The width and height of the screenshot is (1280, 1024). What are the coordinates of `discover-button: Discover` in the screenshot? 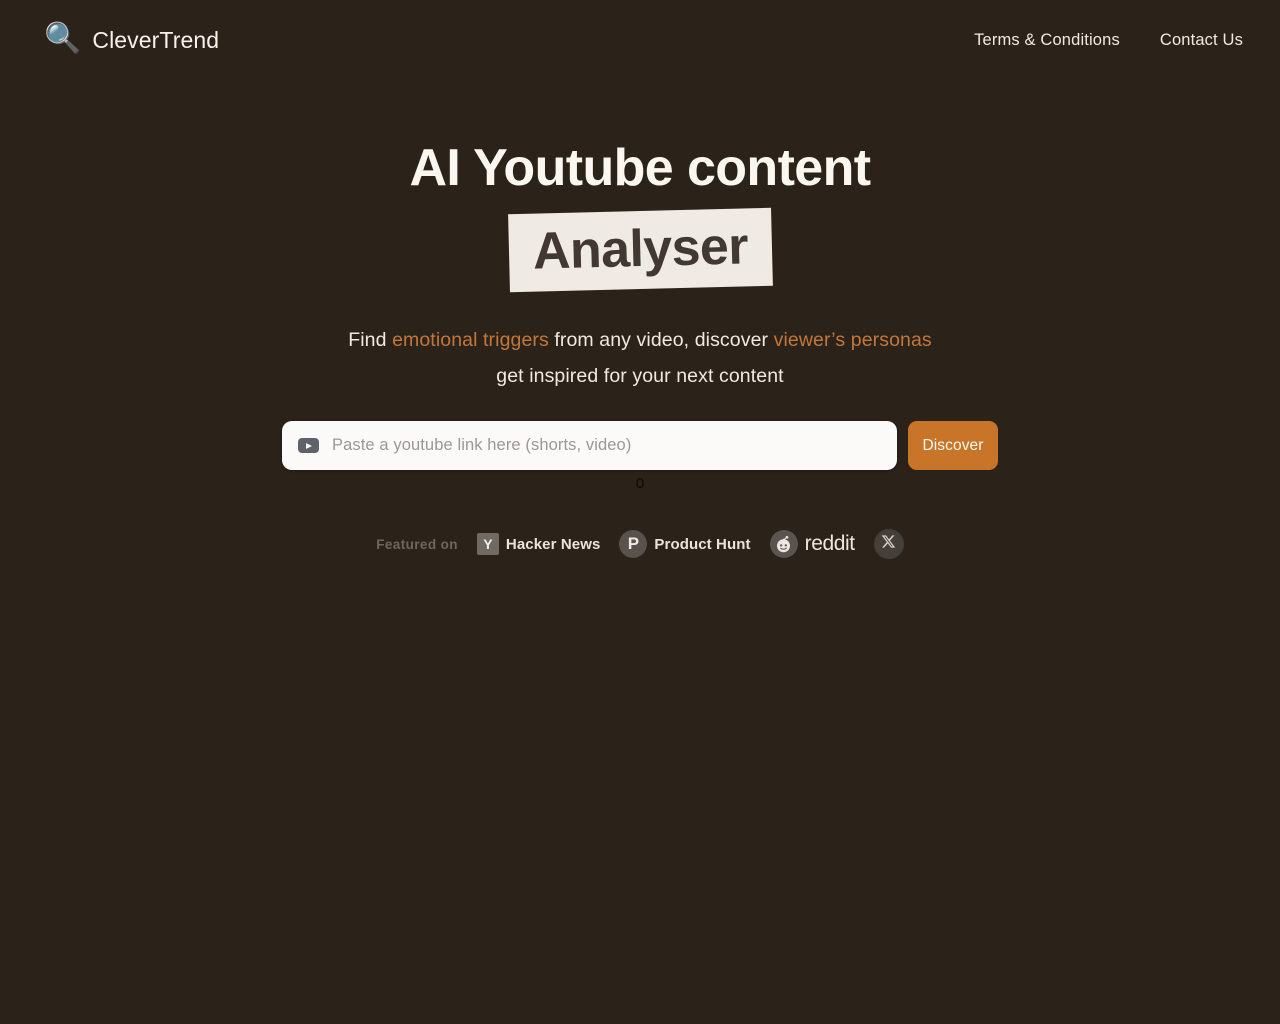 It's located at (953, 446).